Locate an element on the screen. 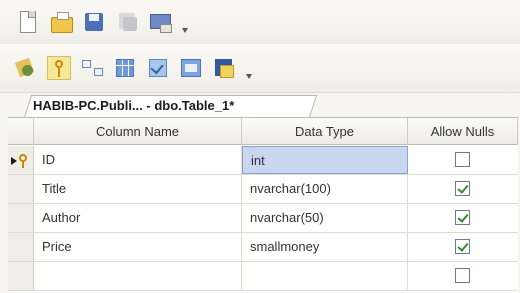  document-tab-label: HABIB-PC.Publi... - dbo.Table_1* is located at coordinates (133, 105).